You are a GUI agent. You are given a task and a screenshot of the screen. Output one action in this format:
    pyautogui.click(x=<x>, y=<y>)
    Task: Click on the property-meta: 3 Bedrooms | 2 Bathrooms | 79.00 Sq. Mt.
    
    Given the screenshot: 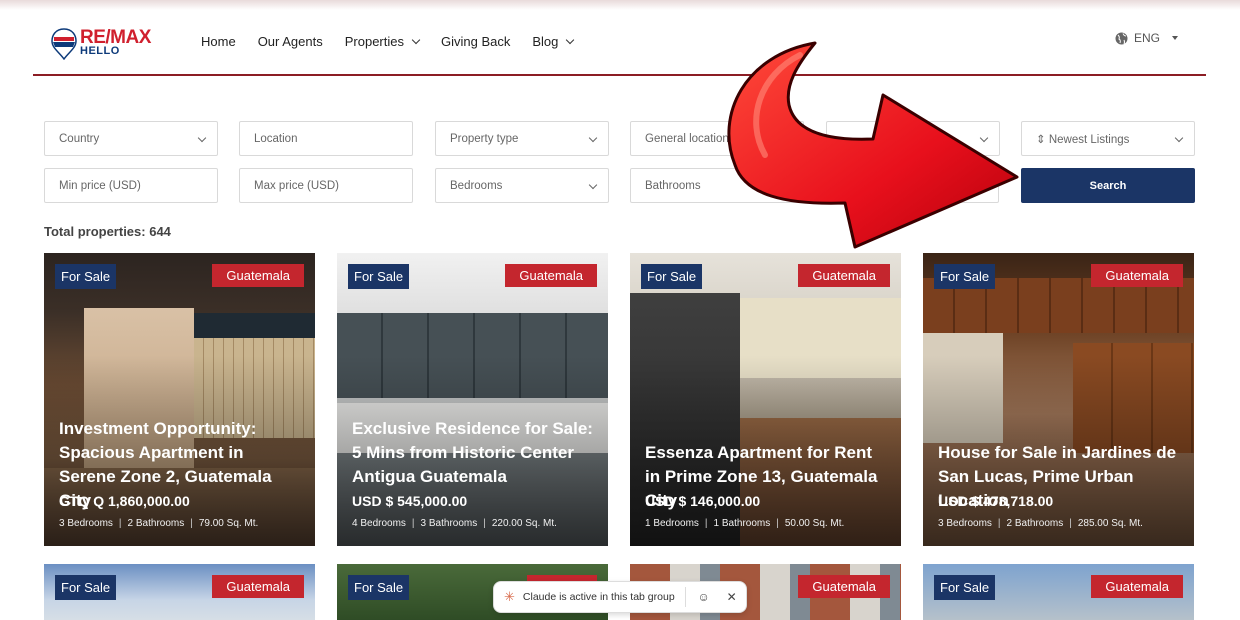 What is the action you would take?
    pyautogui.click(x=159, y=523)
    